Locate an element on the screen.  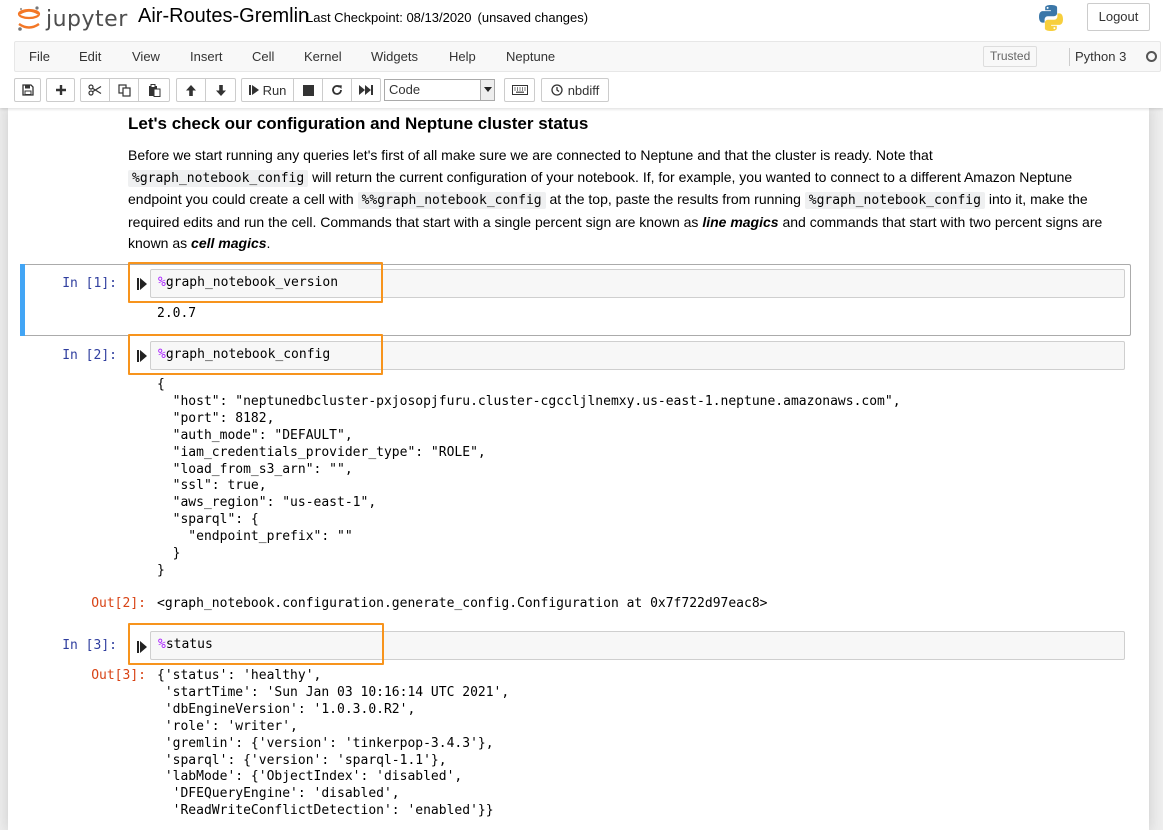
menu-help: Help is located at coordinates (462, 56).